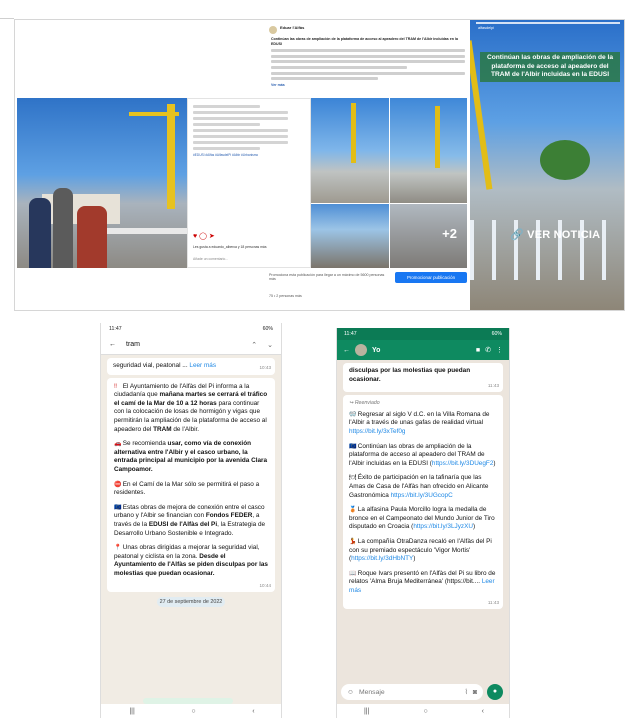  I want to click on exclamation-icon: ‼, so click(115, 386).